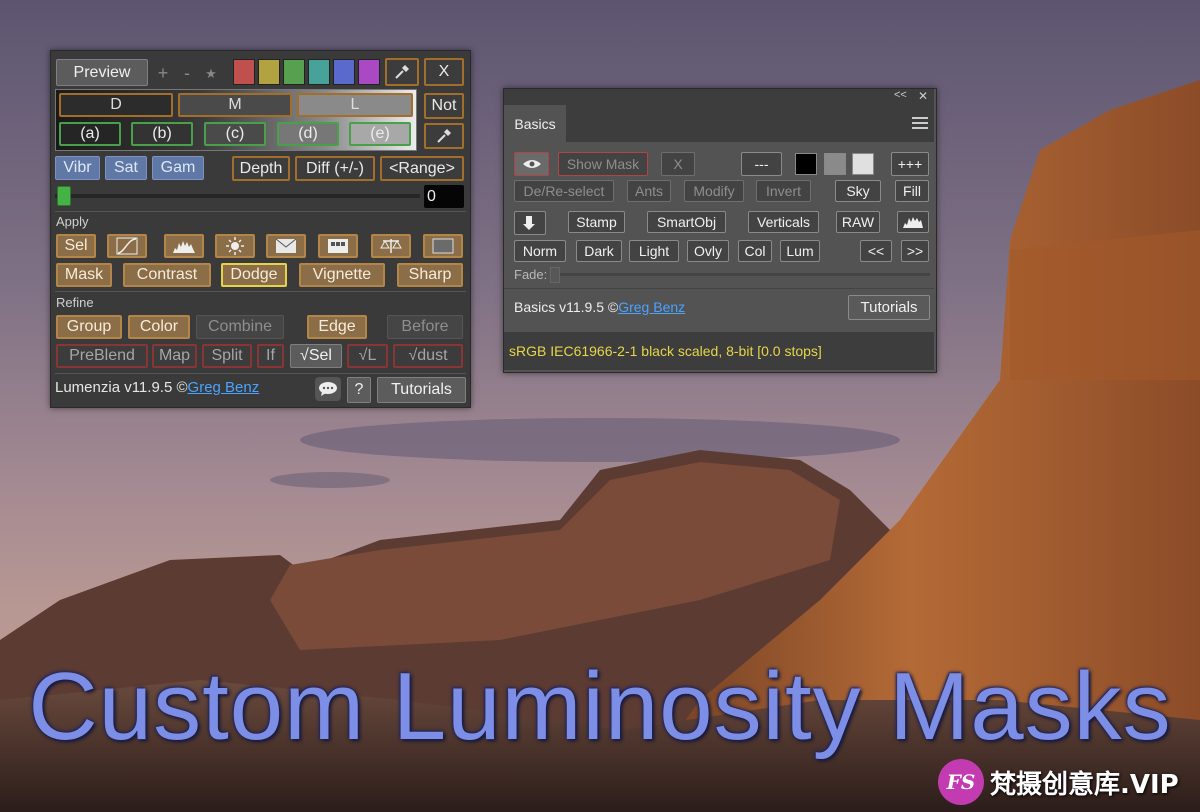  I want to click on swatch-red, so click(244, 72).